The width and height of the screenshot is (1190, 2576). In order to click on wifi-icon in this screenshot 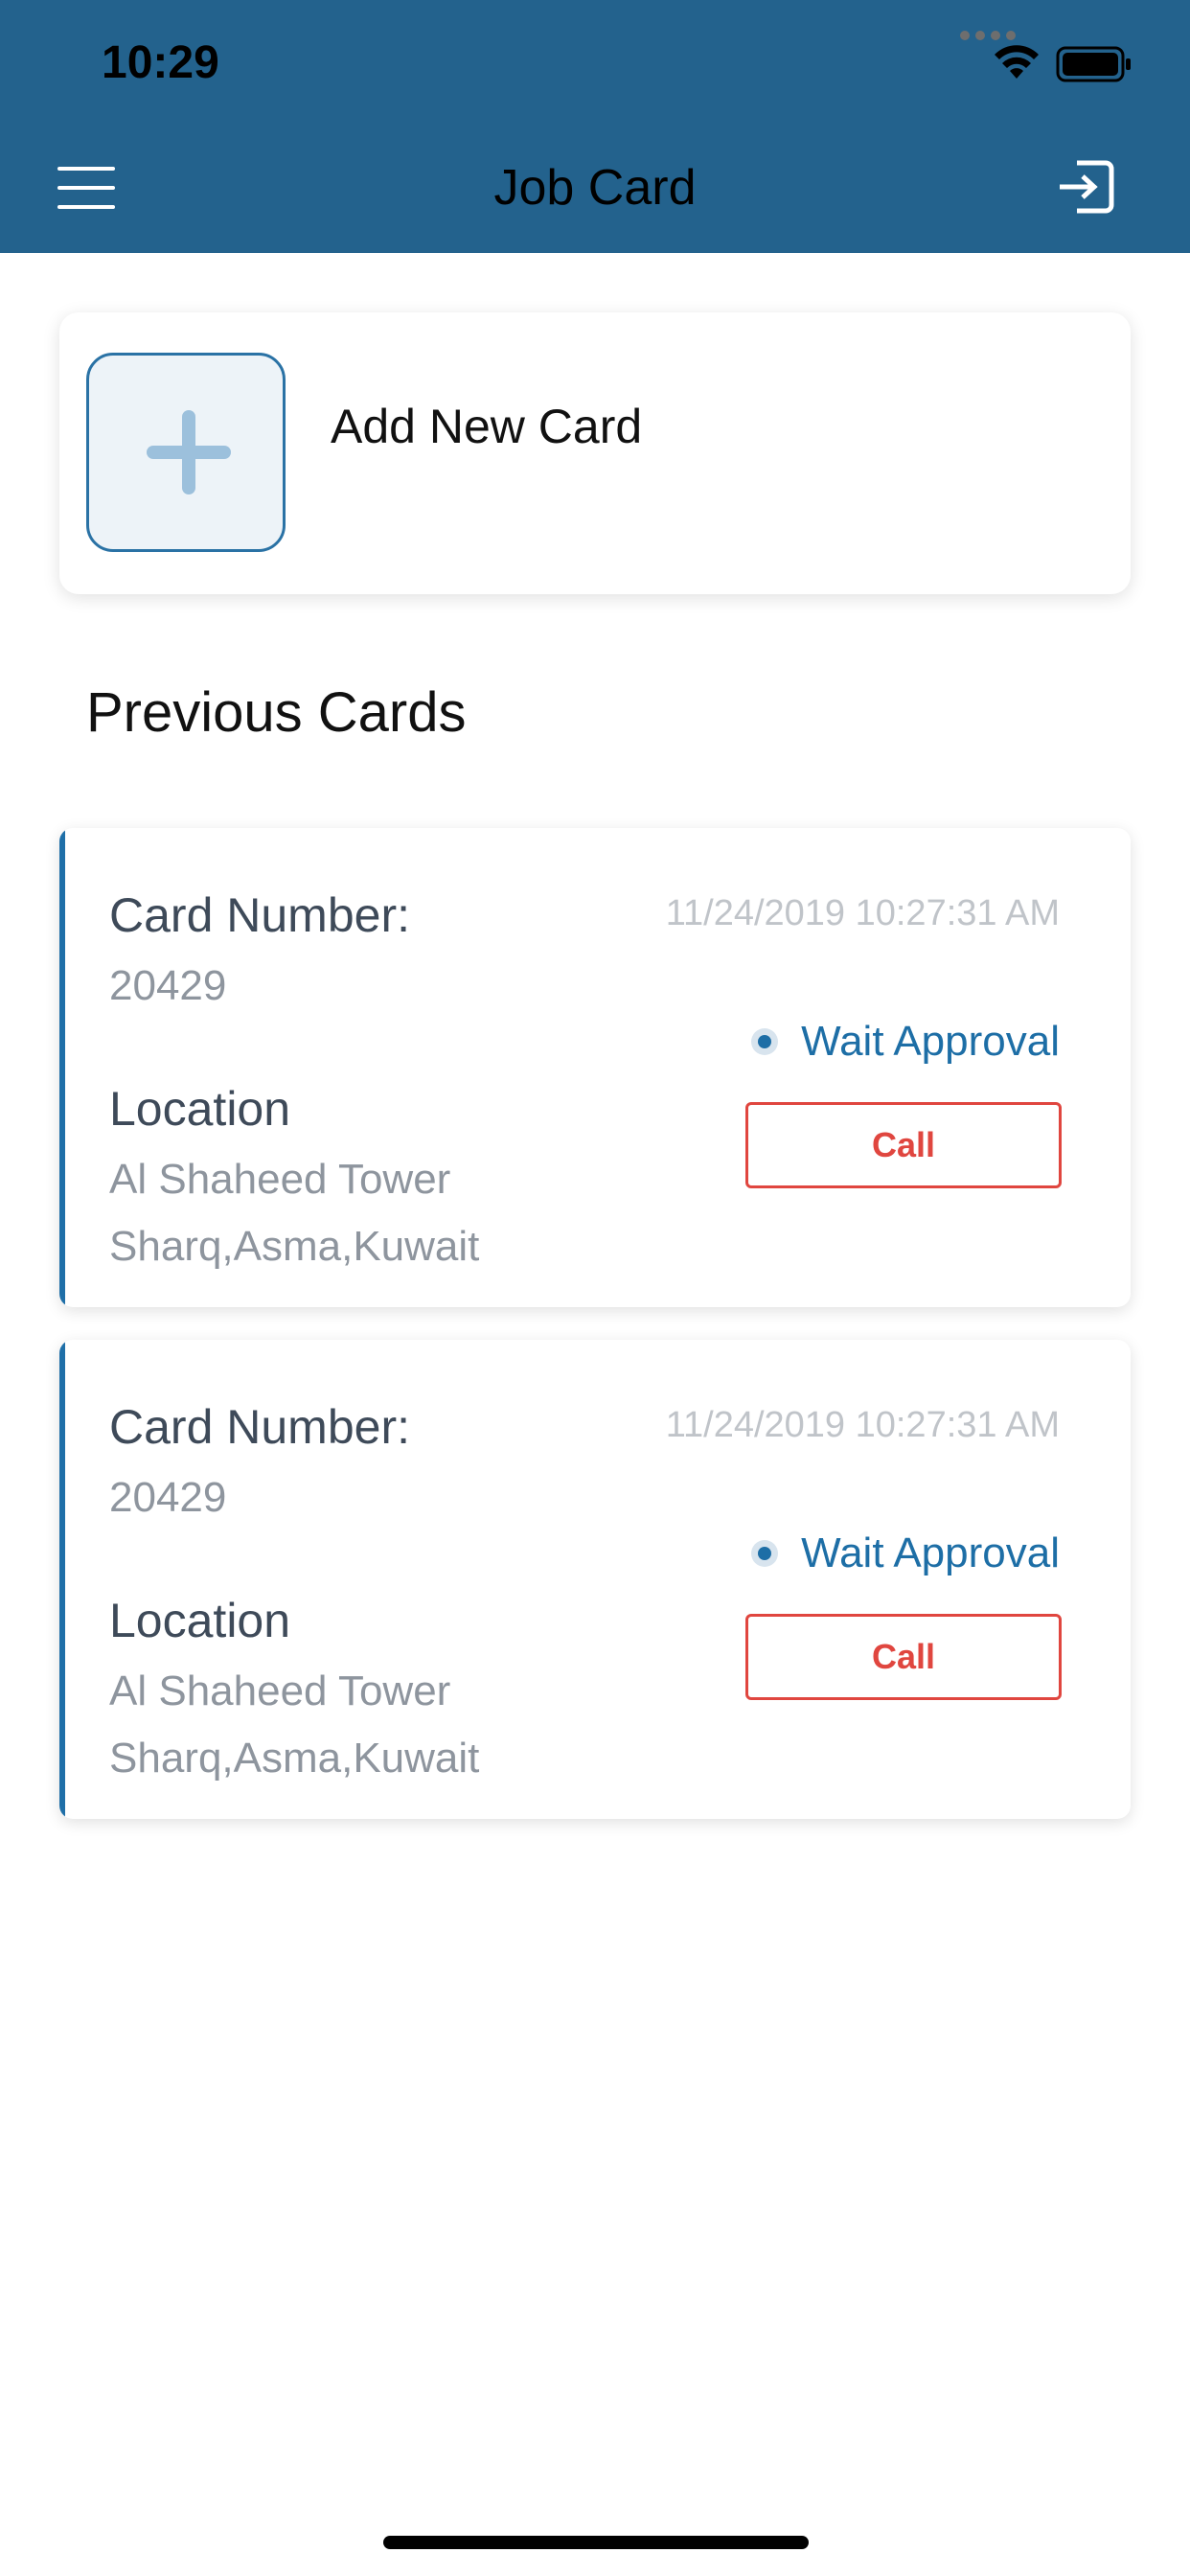, I will do `click(1017, 64)`.